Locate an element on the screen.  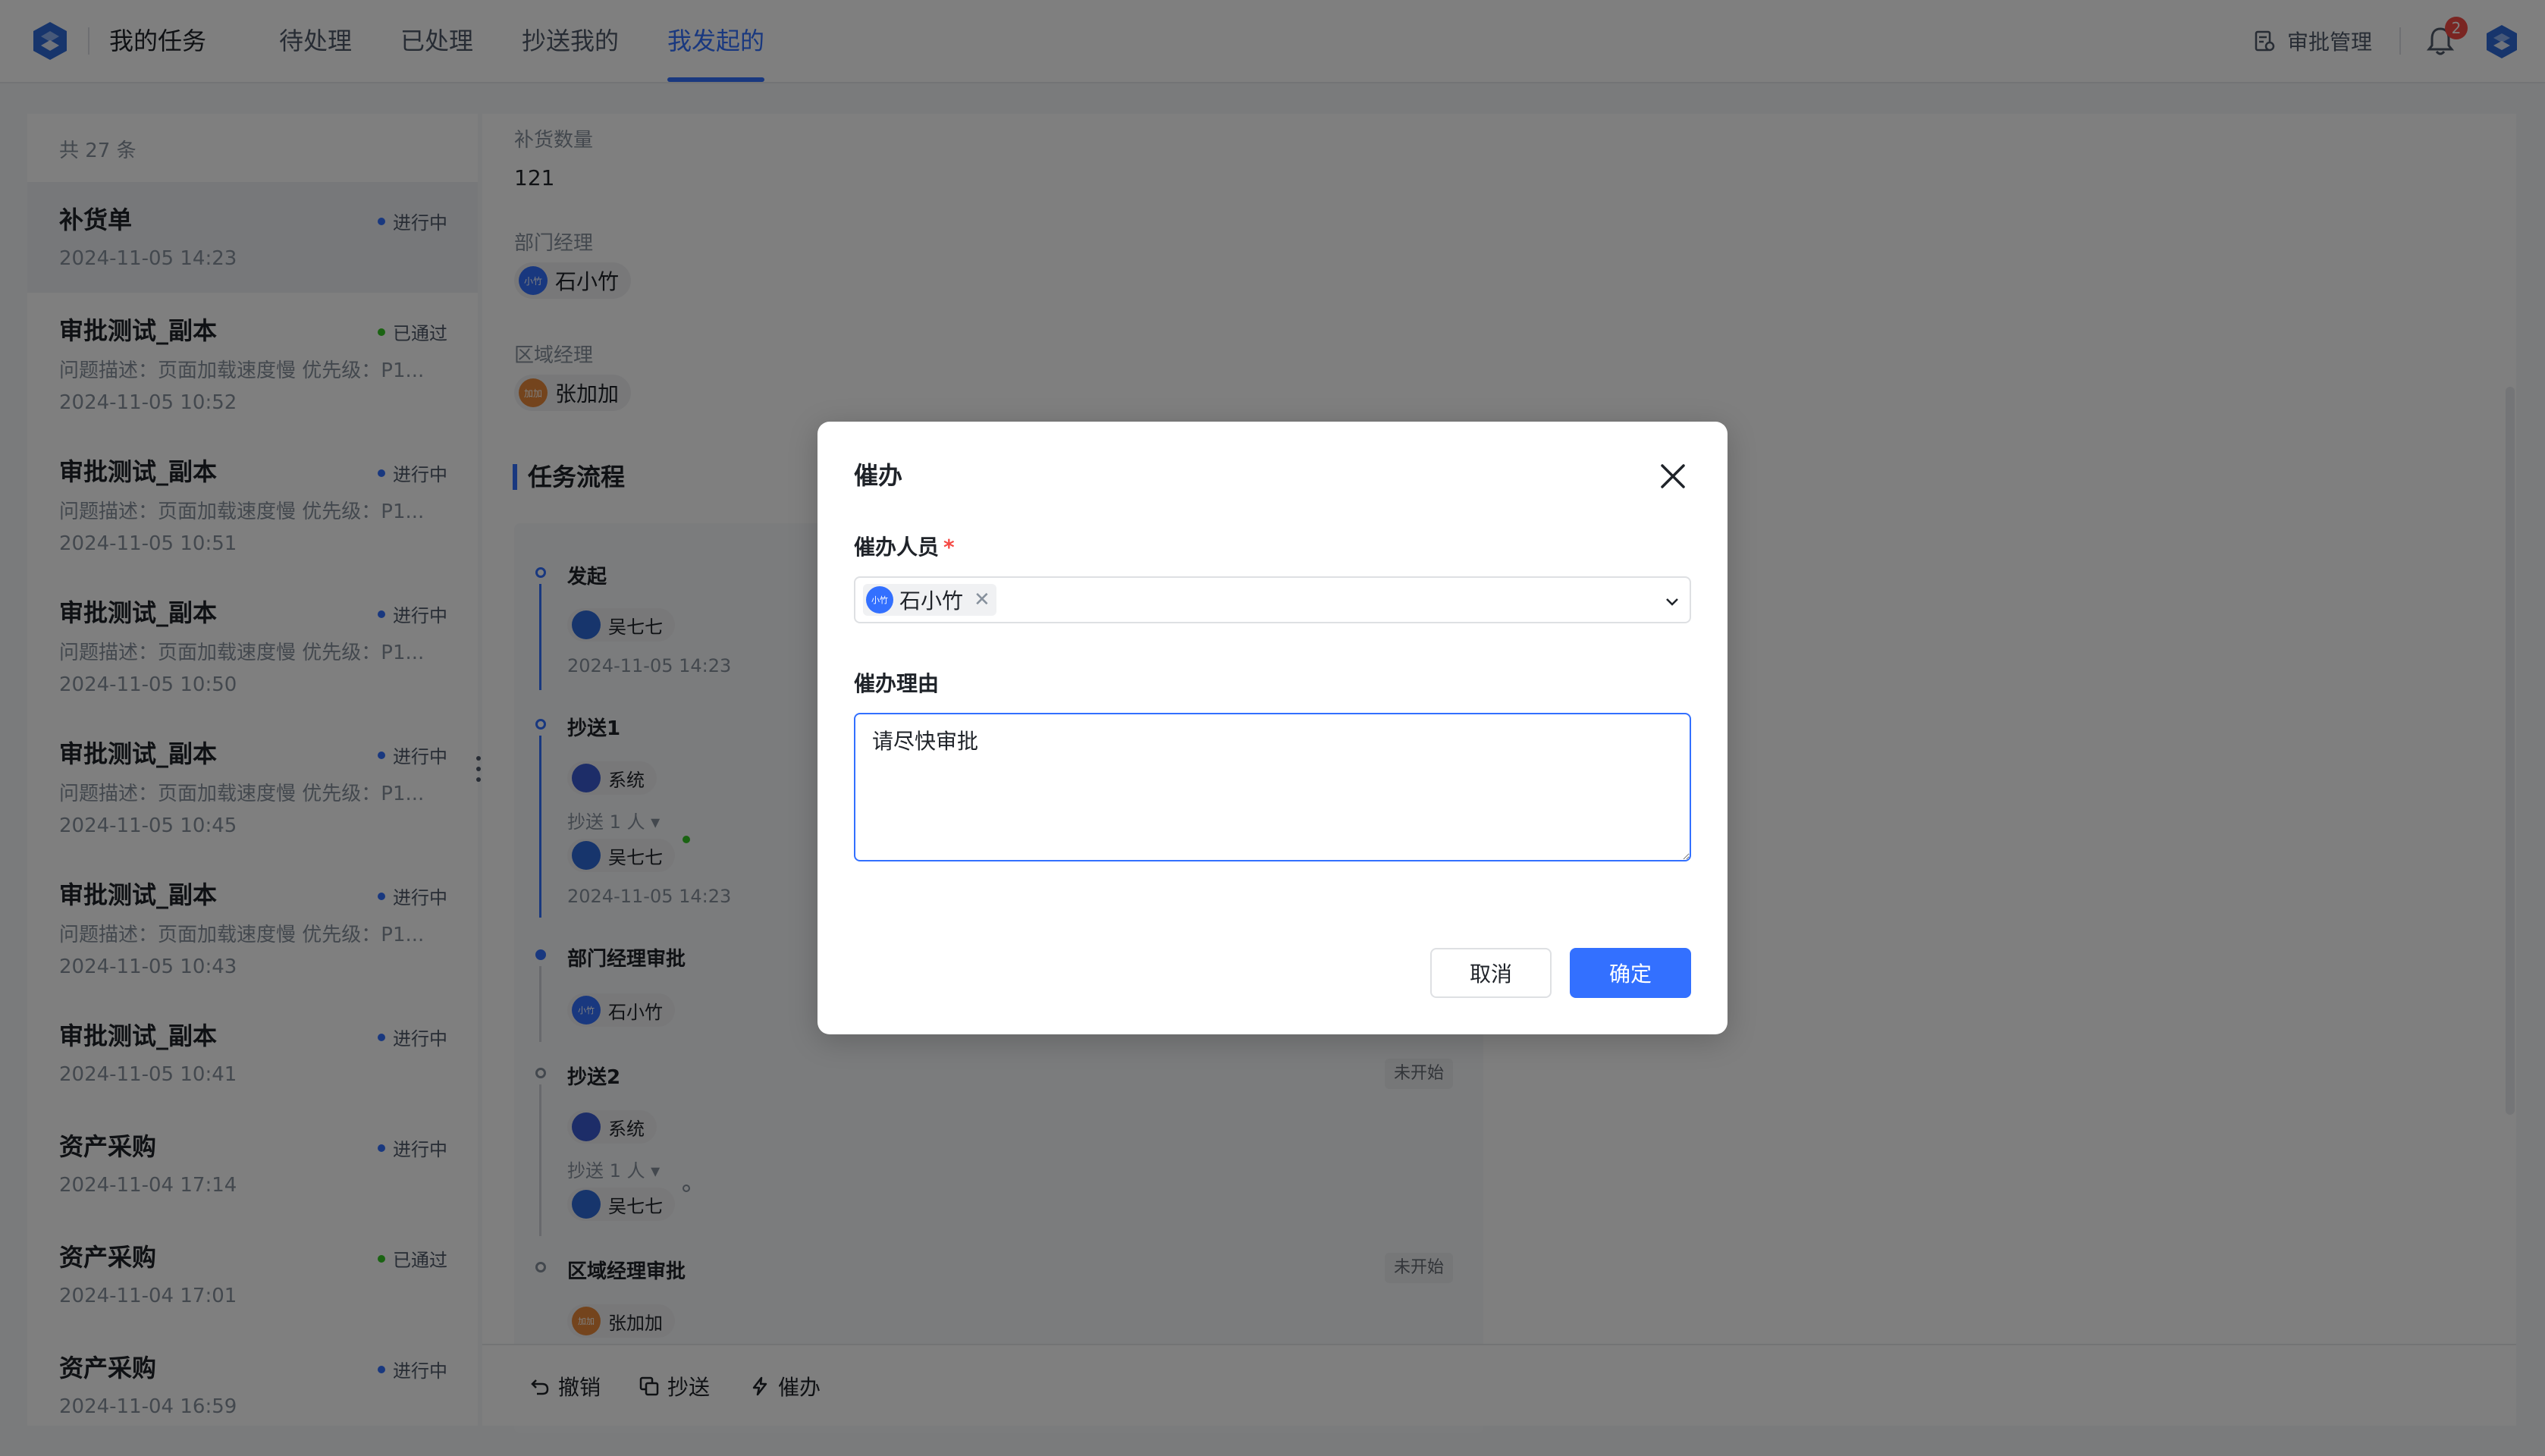
selected-person-tag: 小竹 石小竹 ✕ is located at coordinates (929, 600).